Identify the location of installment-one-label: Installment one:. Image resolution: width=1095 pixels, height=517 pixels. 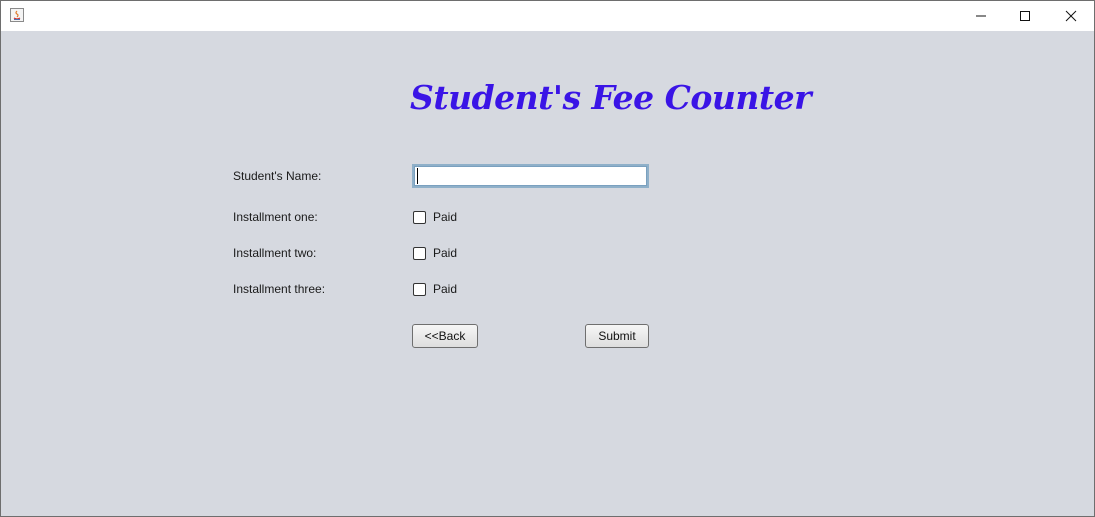
(275, 217).